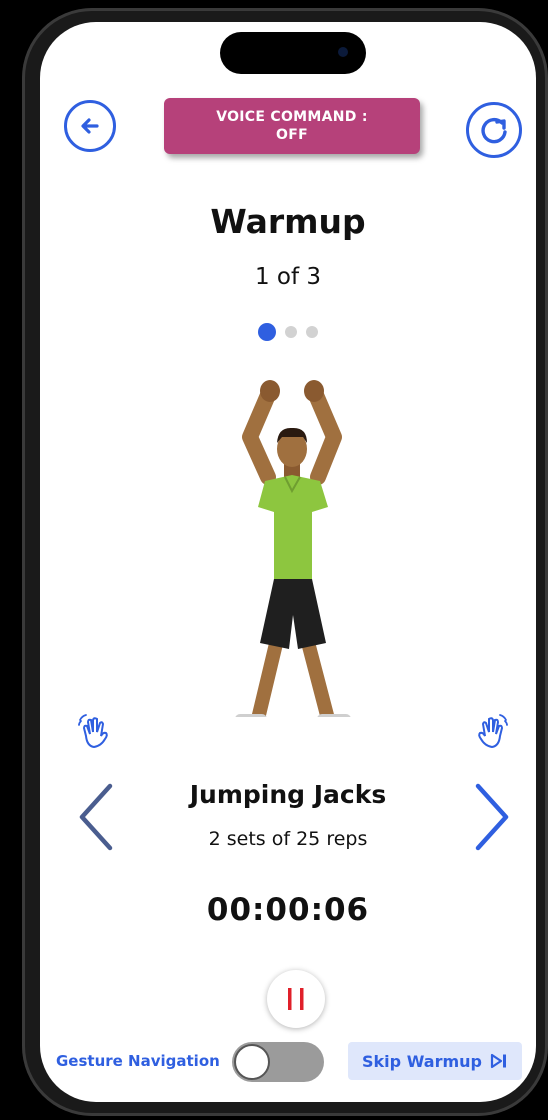  What do you see at coordinates (278, 1062) in the screenshot?
I see `gesture-navigation-toggle` at bounding box center [278, 1062].